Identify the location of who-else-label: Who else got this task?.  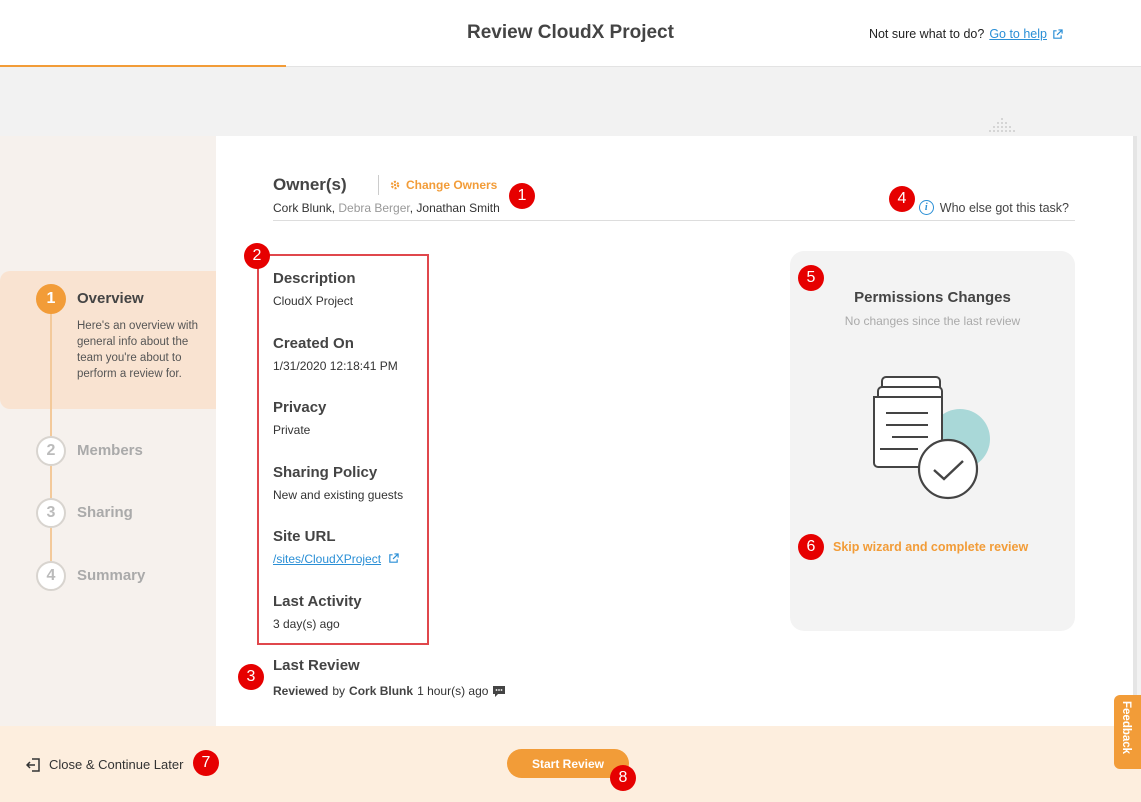
(1004, 207).